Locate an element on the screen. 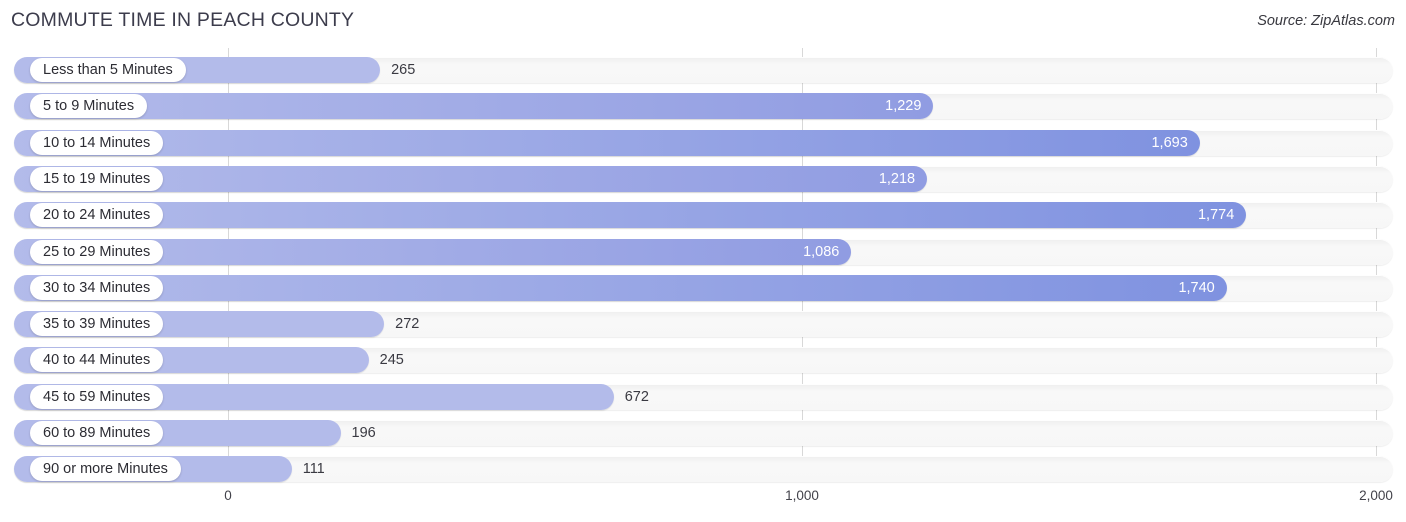 The height and width of the screenshot is (522, 1406). bar-category-label: 30 to 34 Minutes is located at coordinates (97, 287).